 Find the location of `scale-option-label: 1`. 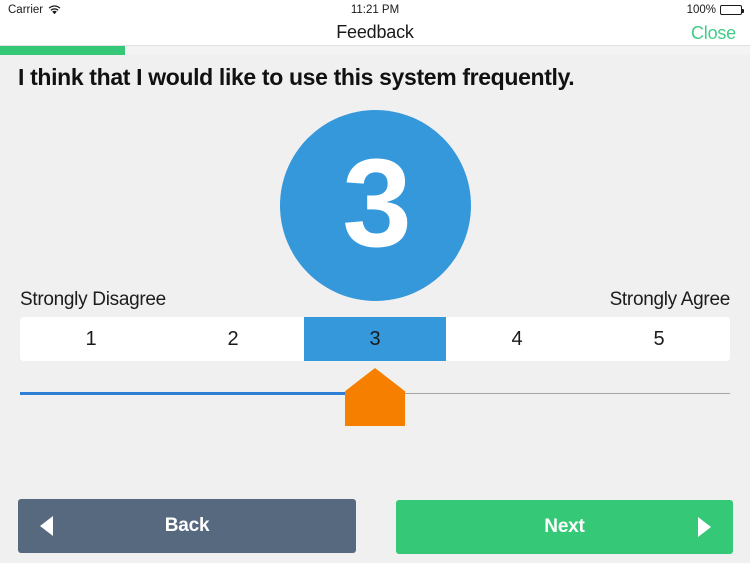

scale-option-label: 1 is located at coordinates (91, 338).